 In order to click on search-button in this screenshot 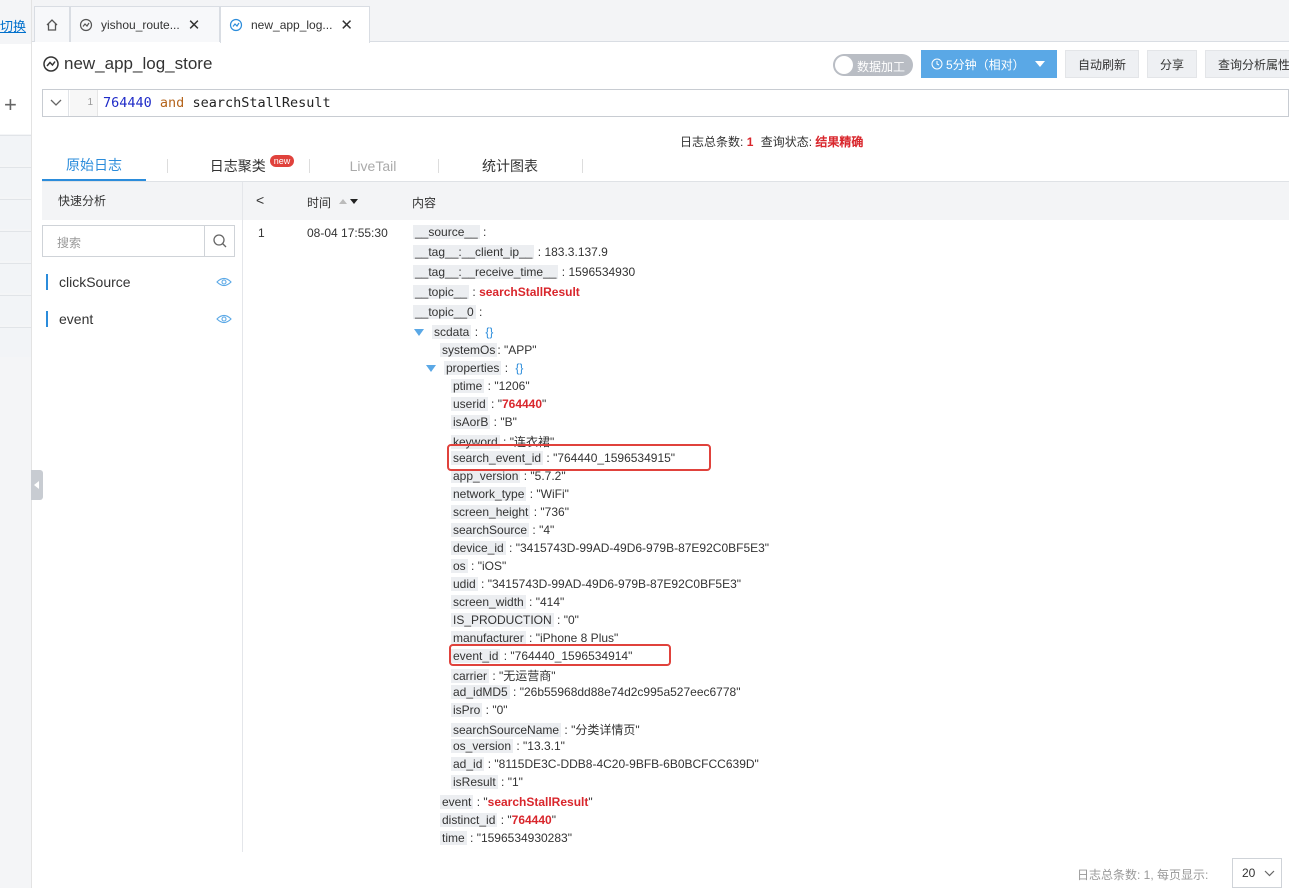, I will do `click(219, 241)`.